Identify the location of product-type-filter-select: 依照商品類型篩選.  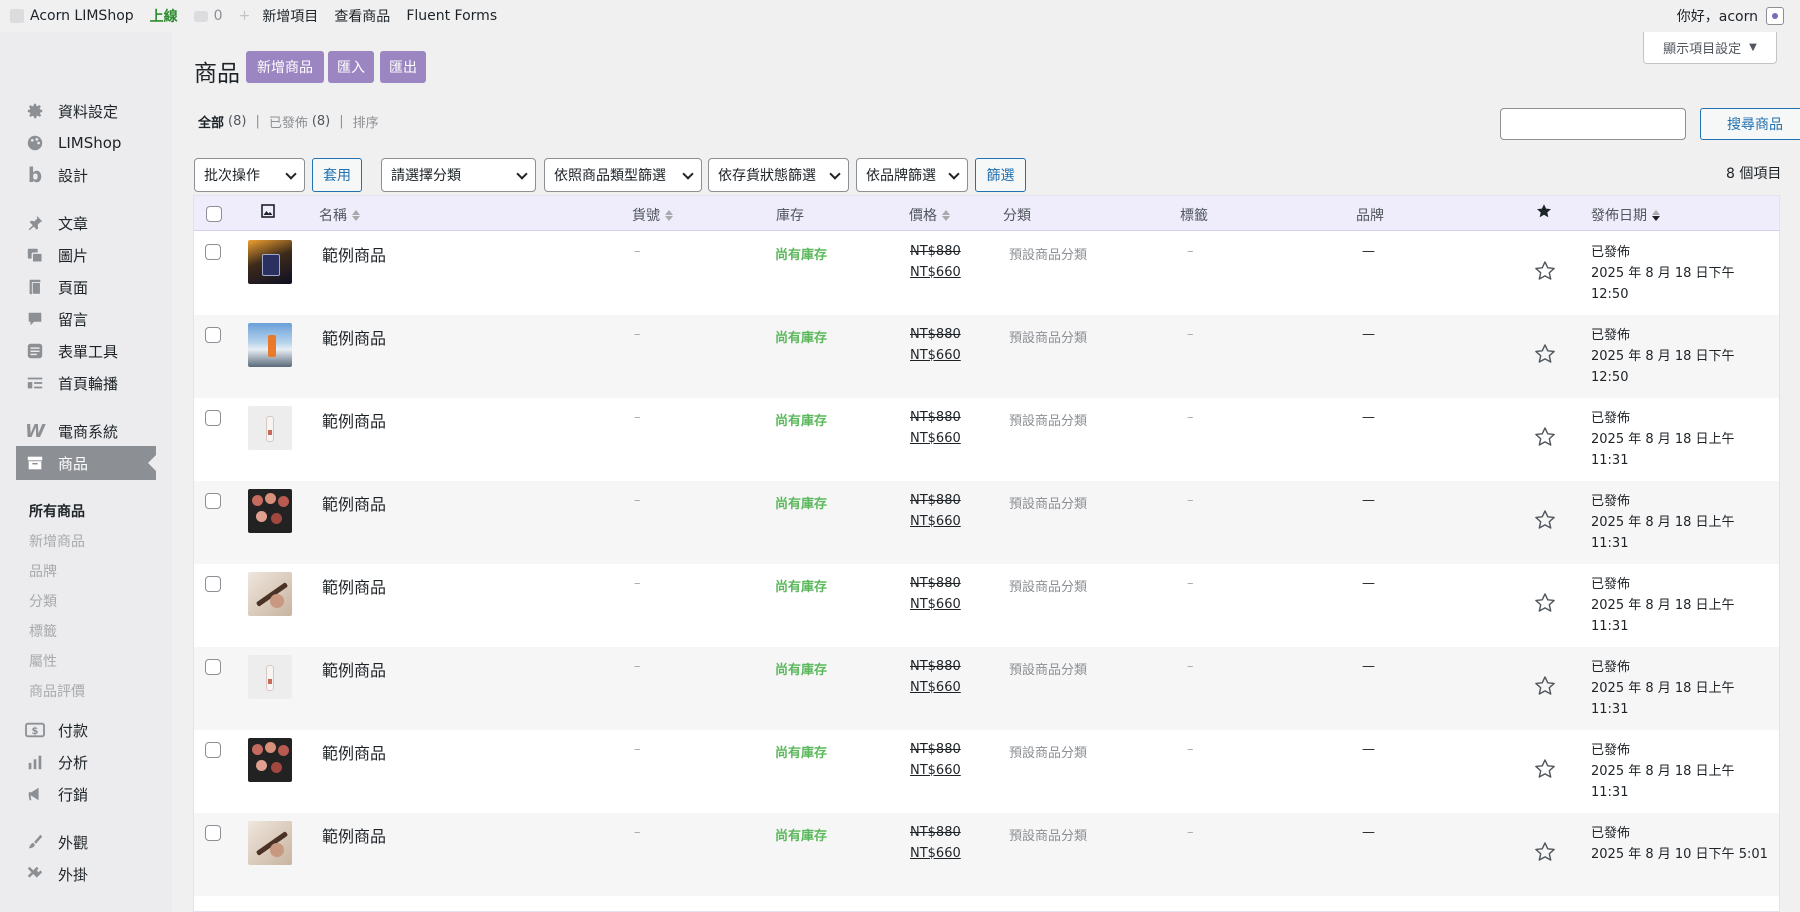
(623, 175).